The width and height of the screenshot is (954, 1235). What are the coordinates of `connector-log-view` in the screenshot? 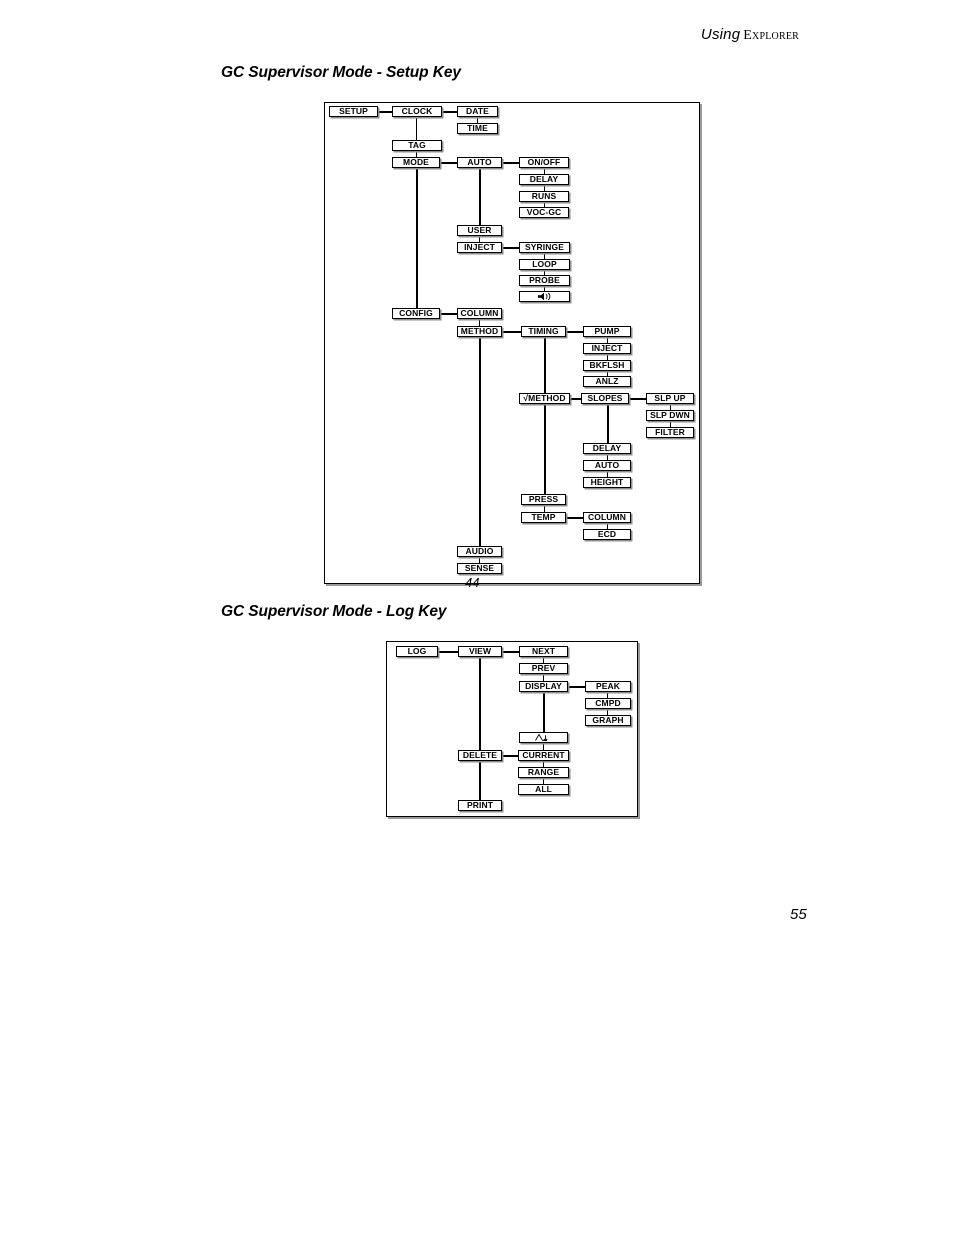 It's located at (448, 652).